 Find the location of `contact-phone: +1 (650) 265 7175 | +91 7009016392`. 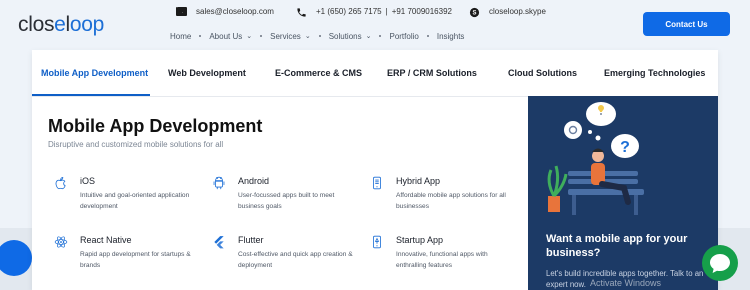

contact-phone: +1 (650) 265 7175 | +91 7009016392 is located at coordinates (374, 11).